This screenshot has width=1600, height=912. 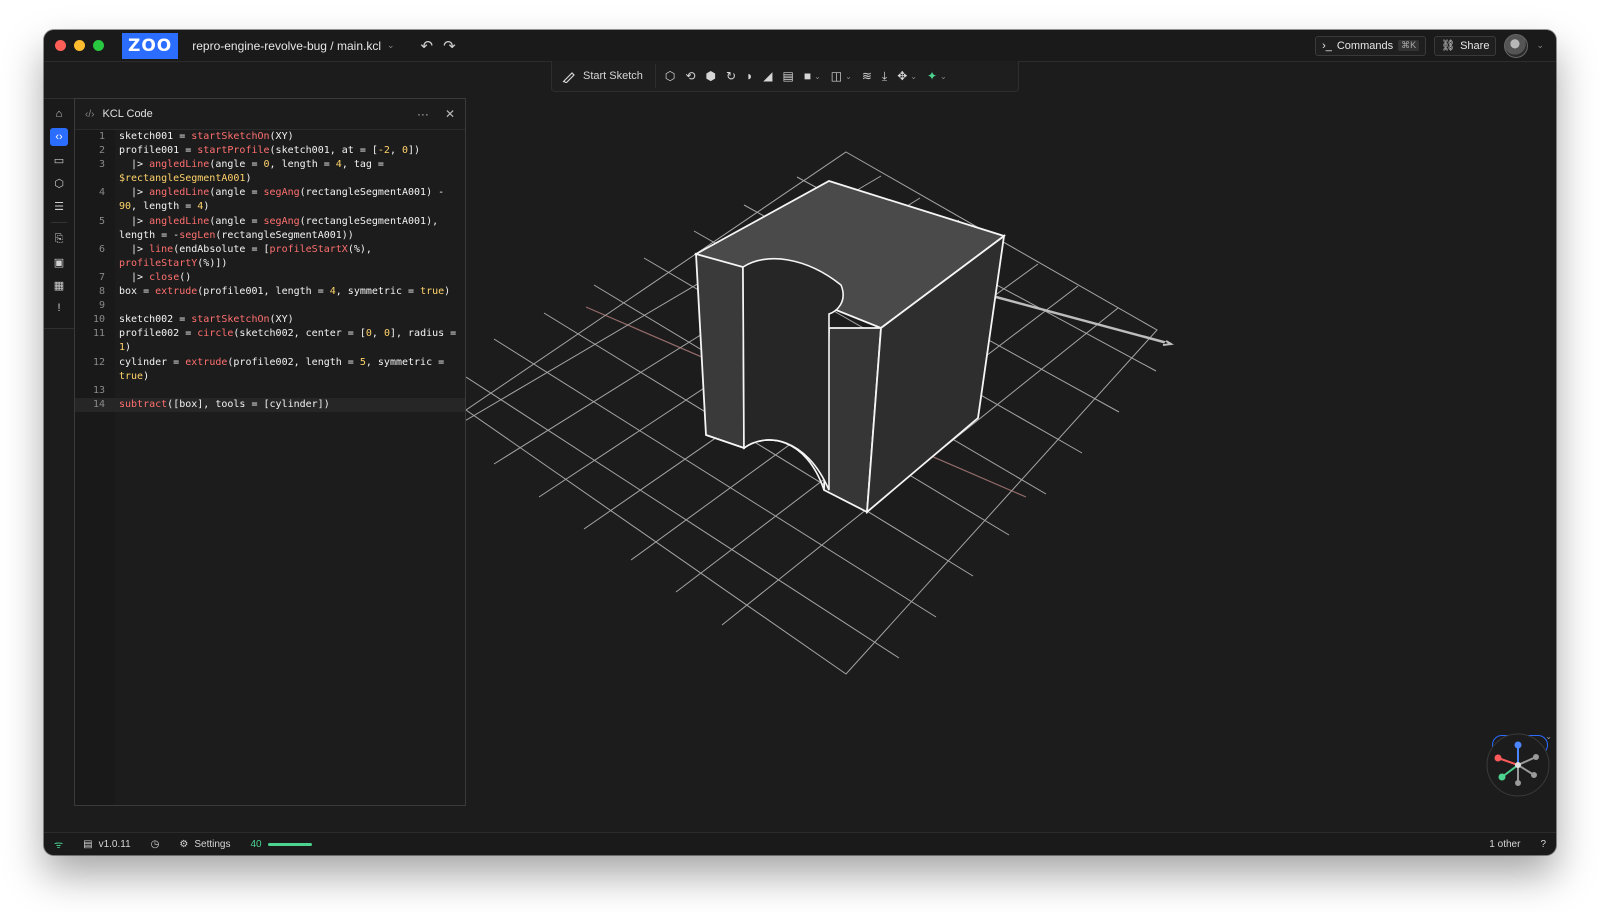 What do you see at coordinates (224, 404) in the screenshot?
I see `code-text: subtract([box], tools = [cylinder])` at bounding box center [224, 404].